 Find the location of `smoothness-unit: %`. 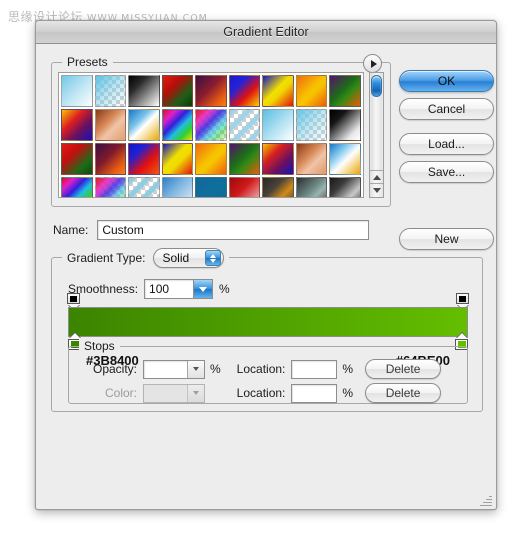

smoothness-unit: % is located at coordinates (224, 289).